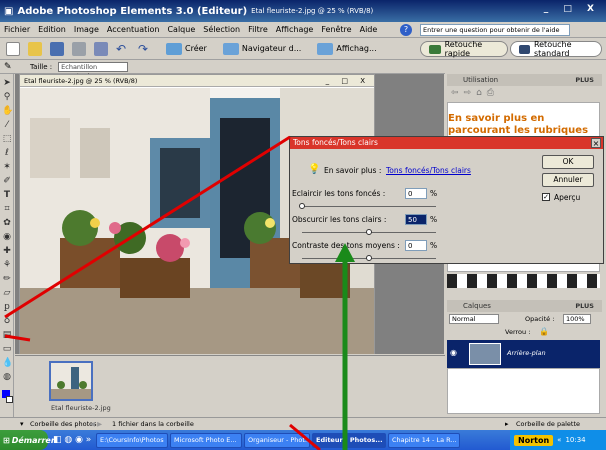 The image size is (606, 450). Describe the element at coordinates (17, 338) in the screenshot. I see `red-line-left` at that location.